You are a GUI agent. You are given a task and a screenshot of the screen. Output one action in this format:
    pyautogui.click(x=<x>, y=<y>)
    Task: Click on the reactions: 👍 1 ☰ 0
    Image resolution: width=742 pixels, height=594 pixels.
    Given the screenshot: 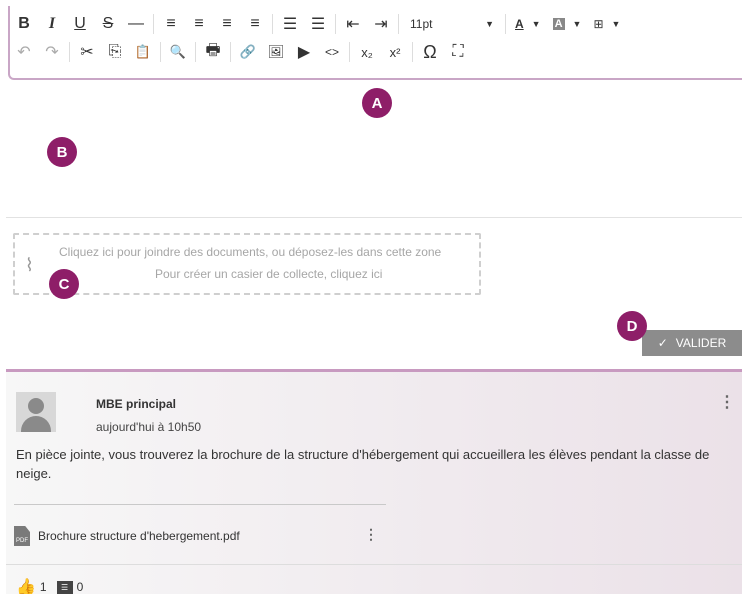 What is the action you would take?
    pyautogui.click(x=49, y=585)
    